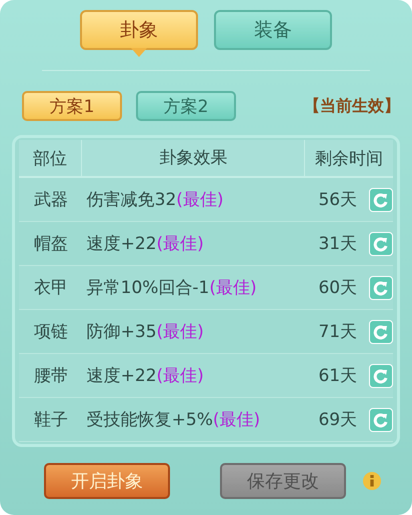 This screenshot has width=412, height=515. I want to click on action-button: 开启卦象, so click(107, 481).